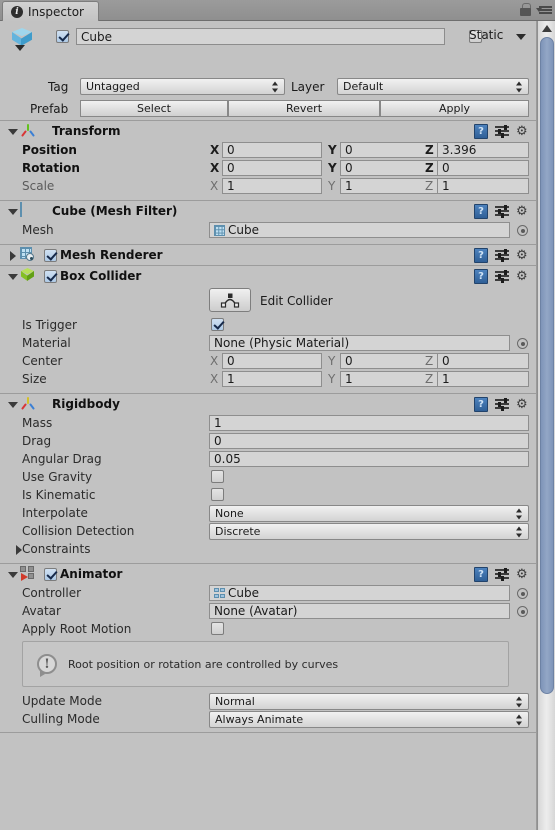 Image resolution: width=555 pixels, height=830 pixels. Describe the element at coordinates (50, 574) in the screenshot. I see `animator-enabled-checkbox` at that location.